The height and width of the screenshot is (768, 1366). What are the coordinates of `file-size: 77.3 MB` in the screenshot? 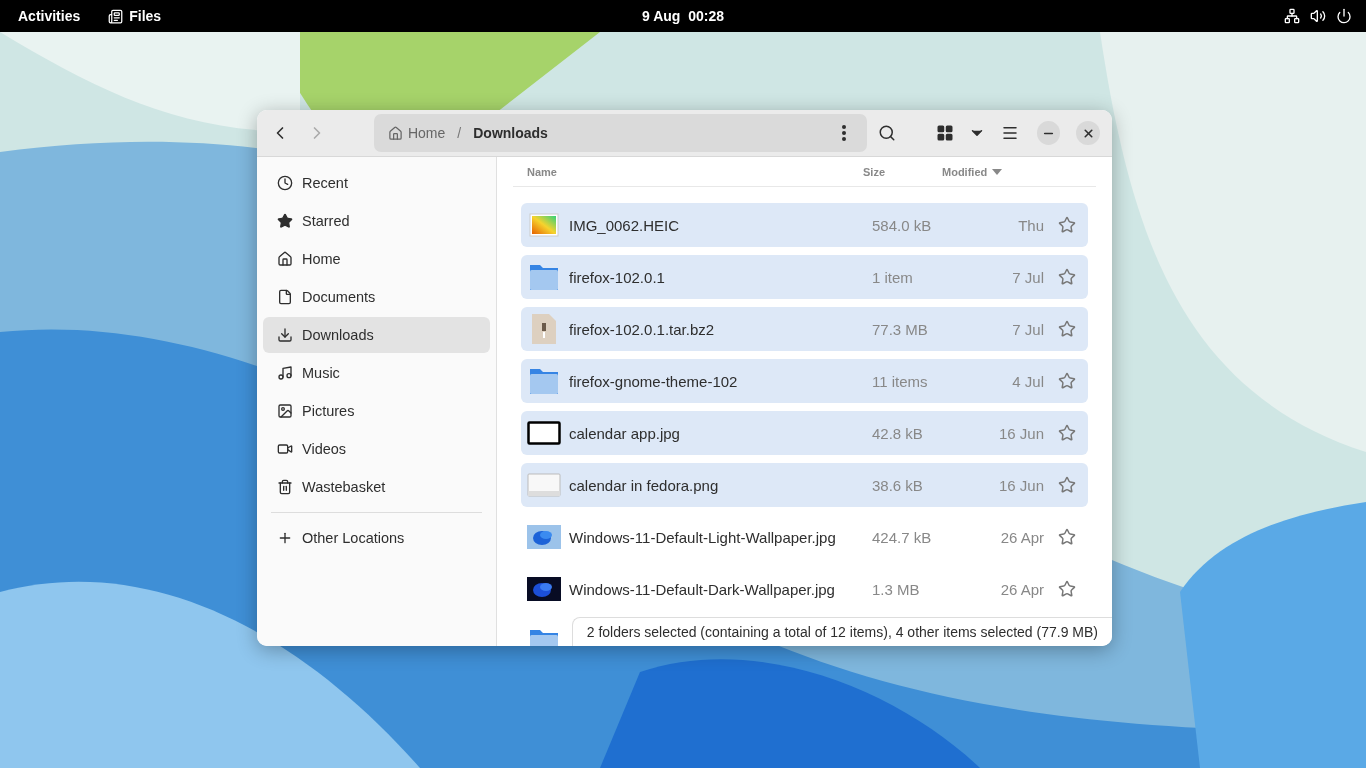 It's located at (900, 329).